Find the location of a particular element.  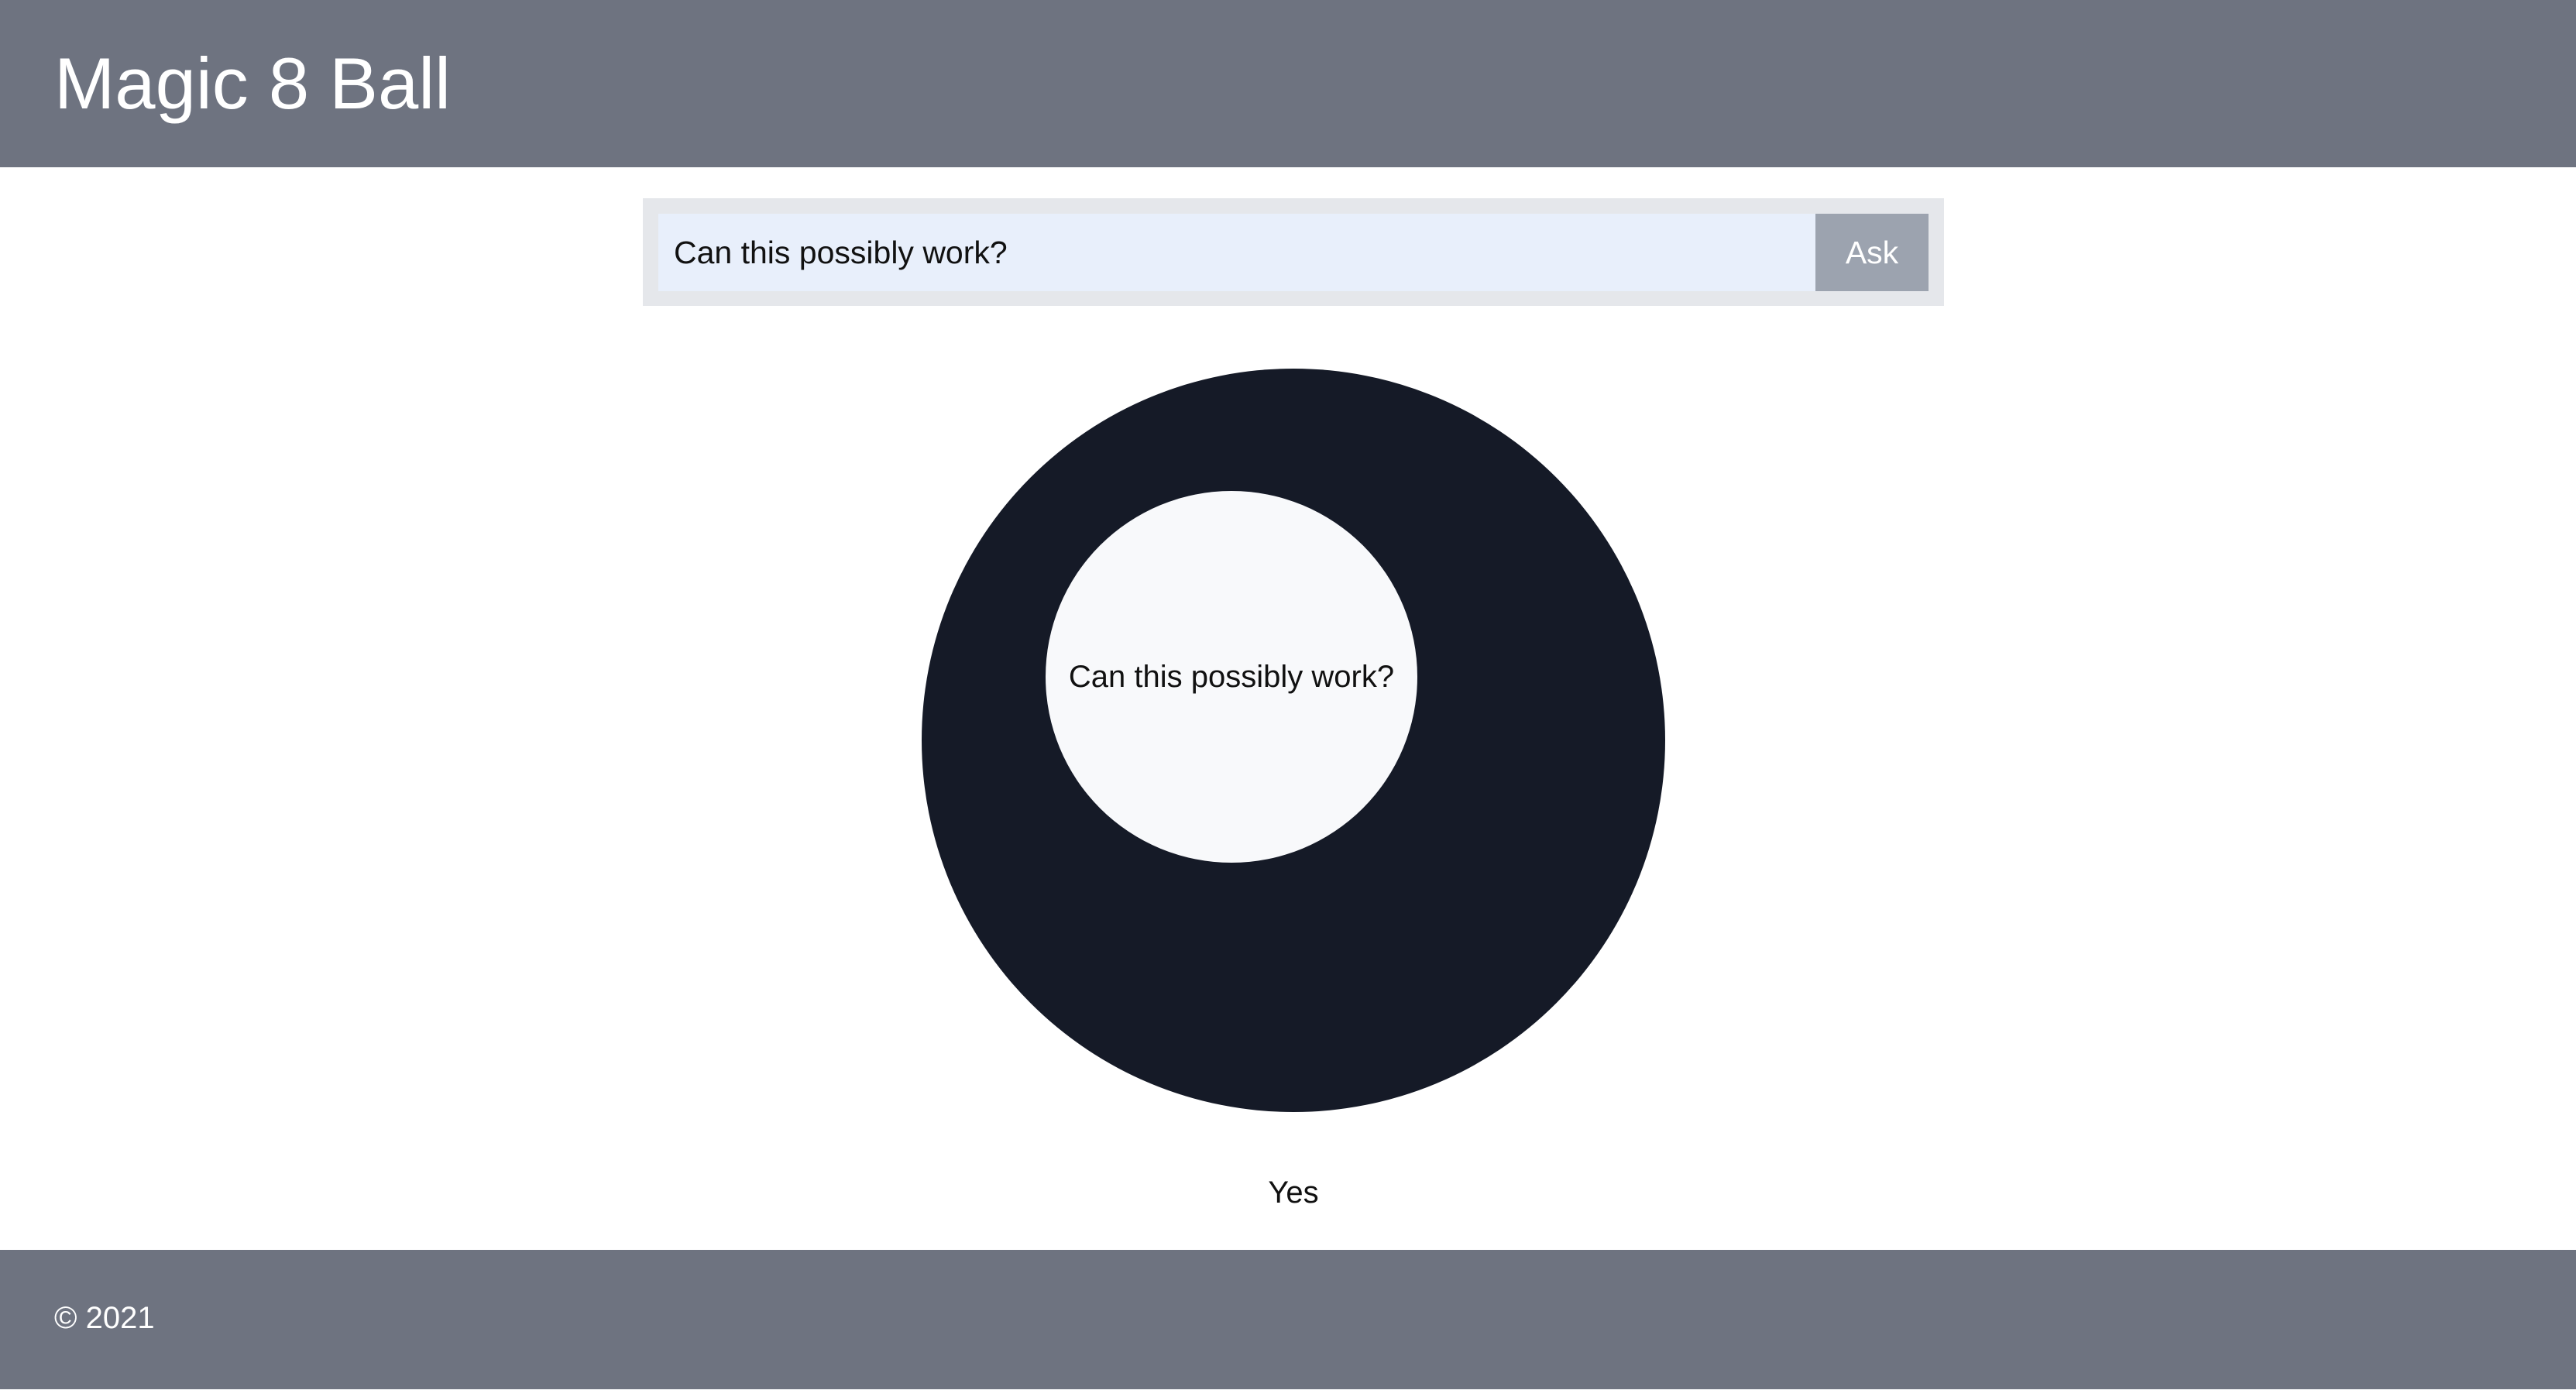

ask-button: Ask is located at coordinates (1872, 252).